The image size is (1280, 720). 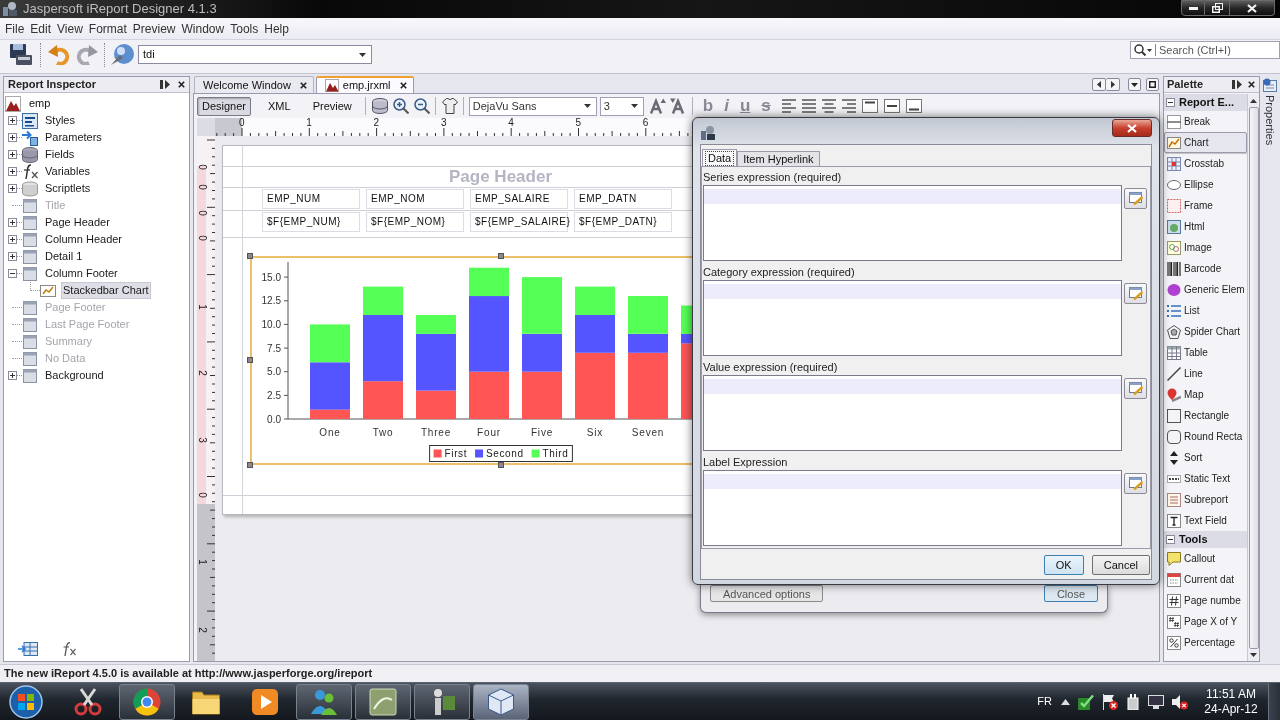 I want to click on dropdown: tdi, so click(x=255, y=54).